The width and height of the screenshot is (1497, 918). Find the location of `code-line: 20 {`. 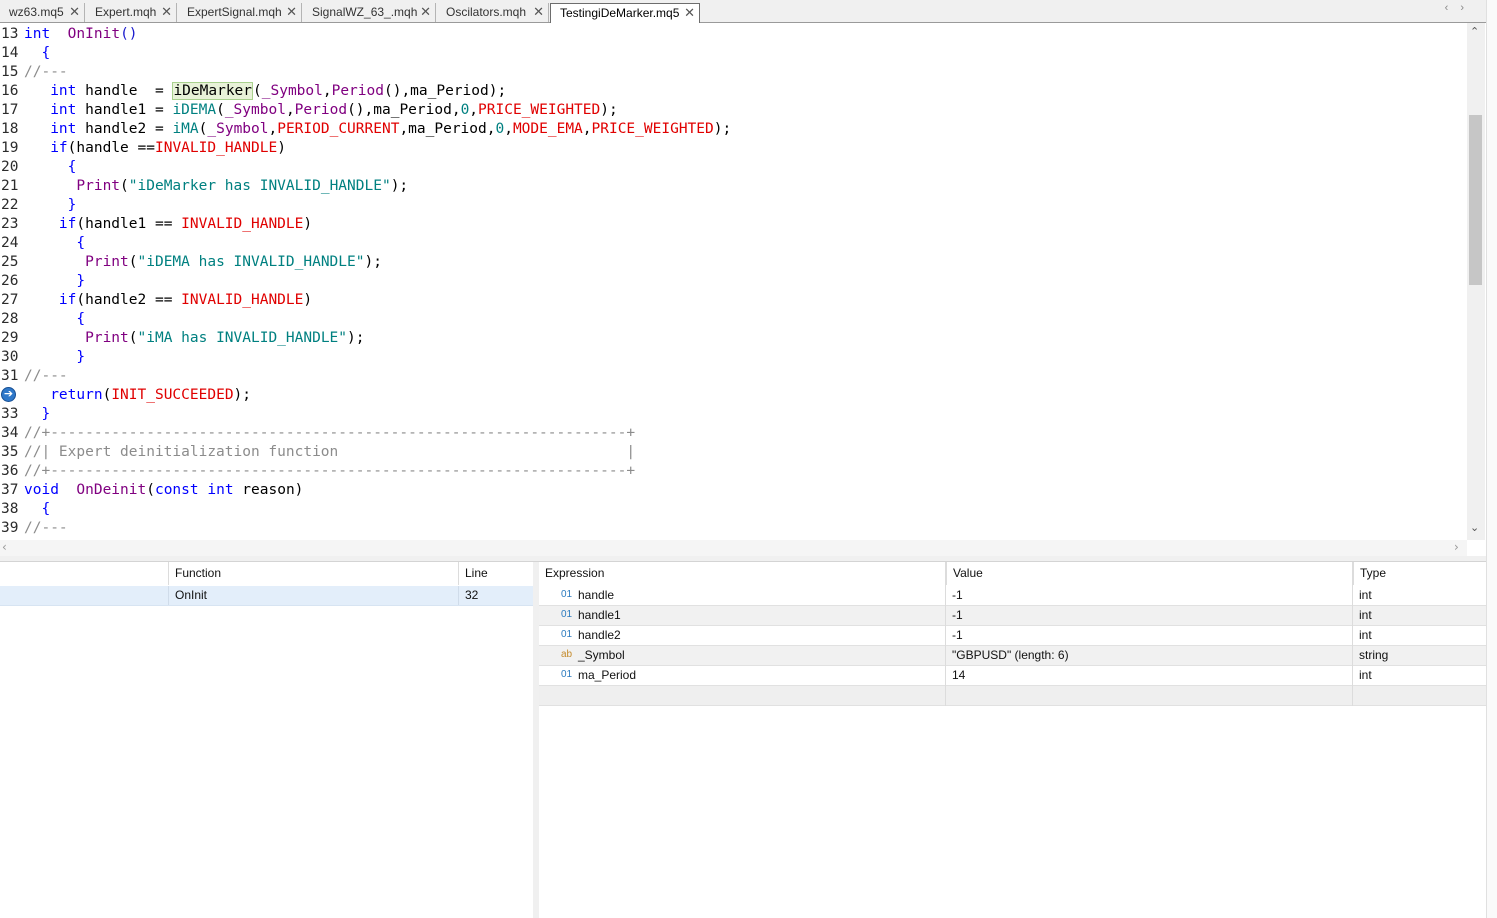

code-line: 20 { is located at coordinates (730, 167).